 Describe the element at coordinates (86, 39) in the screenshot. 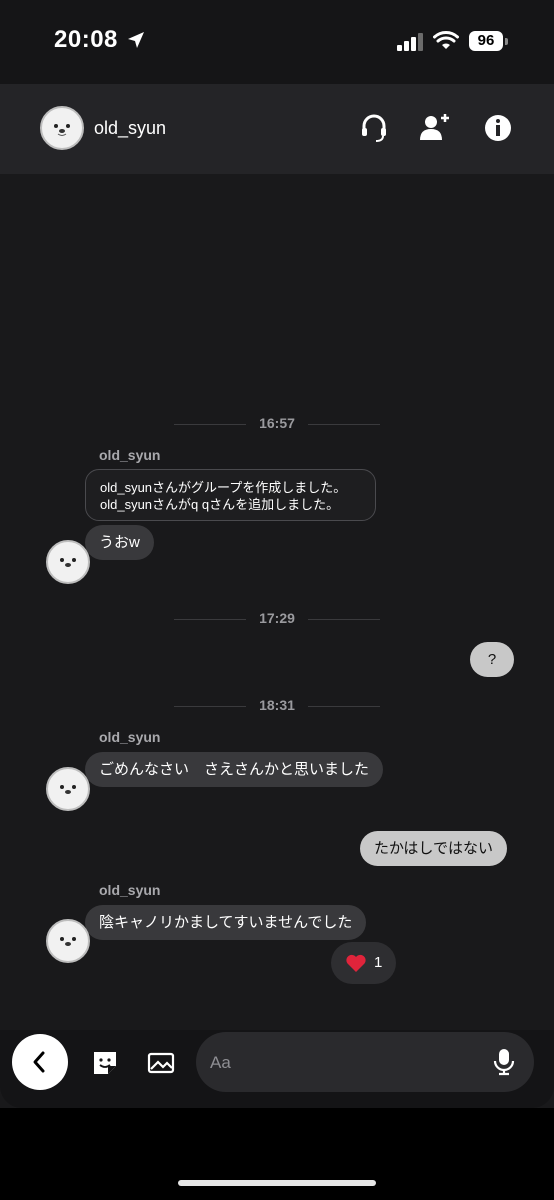

I see `status-time: 20:08` at that location.